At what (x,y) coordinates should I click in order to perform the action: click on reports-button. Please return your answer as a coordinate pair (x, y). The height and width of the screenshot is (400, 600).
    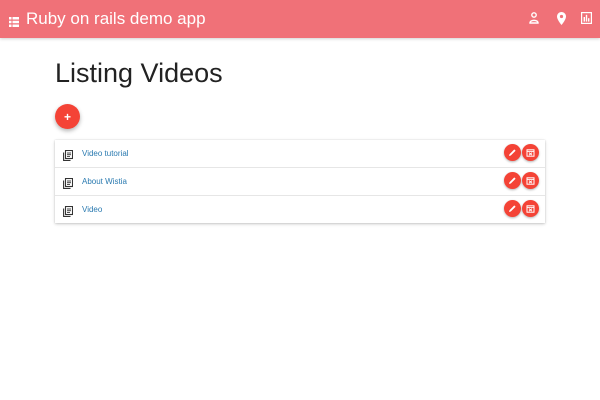
    Looking at the image, I should click on (586, 18).